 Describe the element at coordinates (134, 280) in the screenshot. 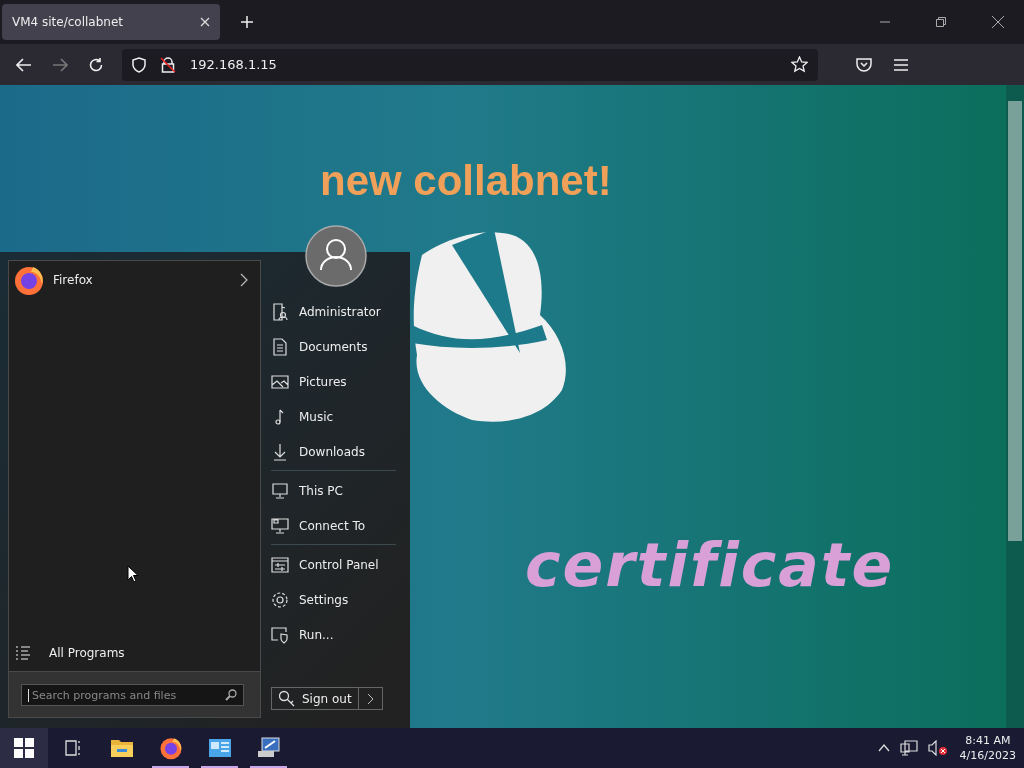

I see `program-item: Firefox` at that location.